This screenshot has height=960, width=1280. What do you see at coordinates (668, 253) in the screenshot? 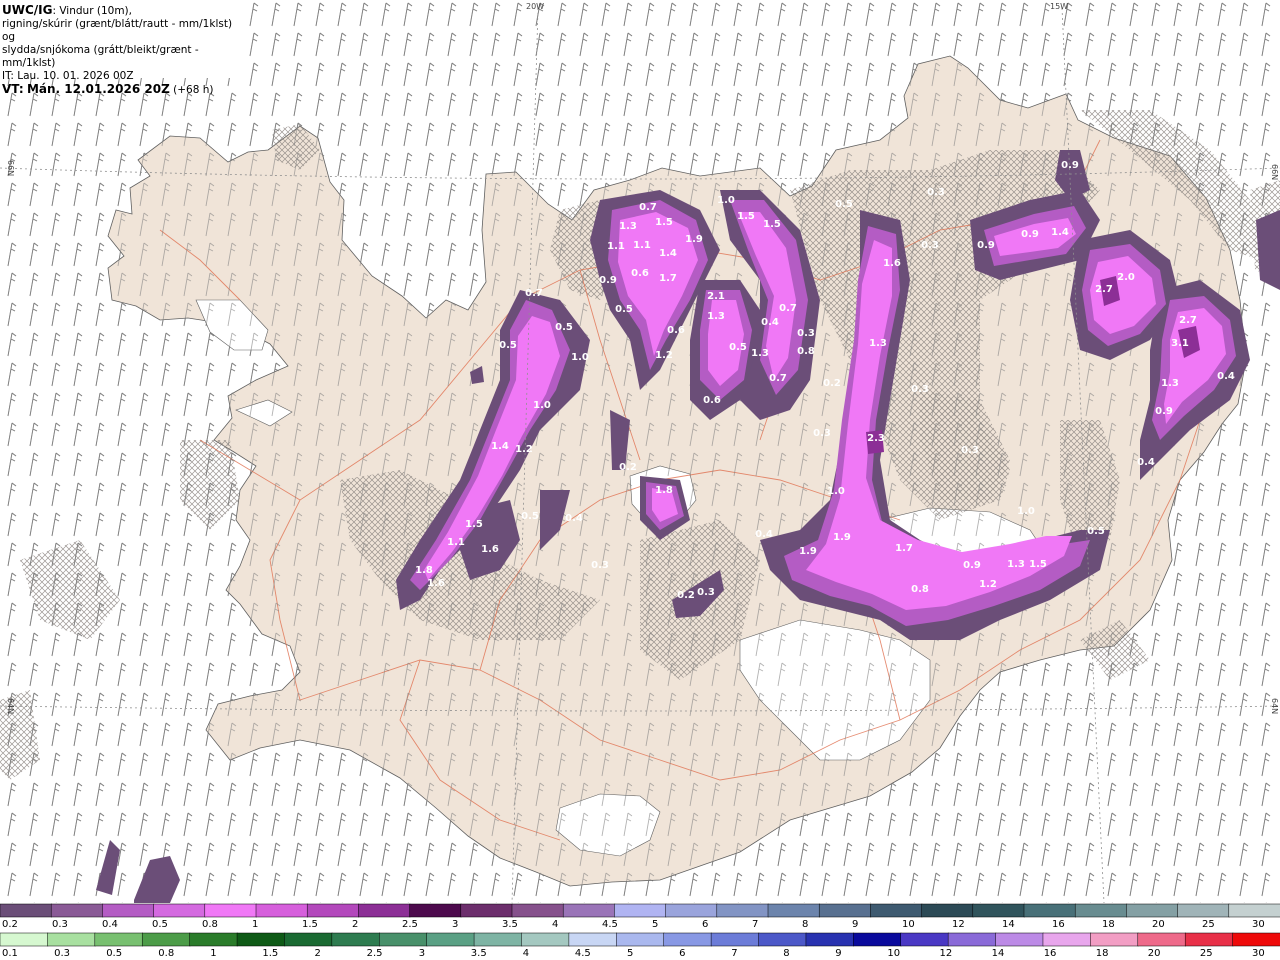
I see `precip-value-label: 1.4` at bounding box center [668, 253].